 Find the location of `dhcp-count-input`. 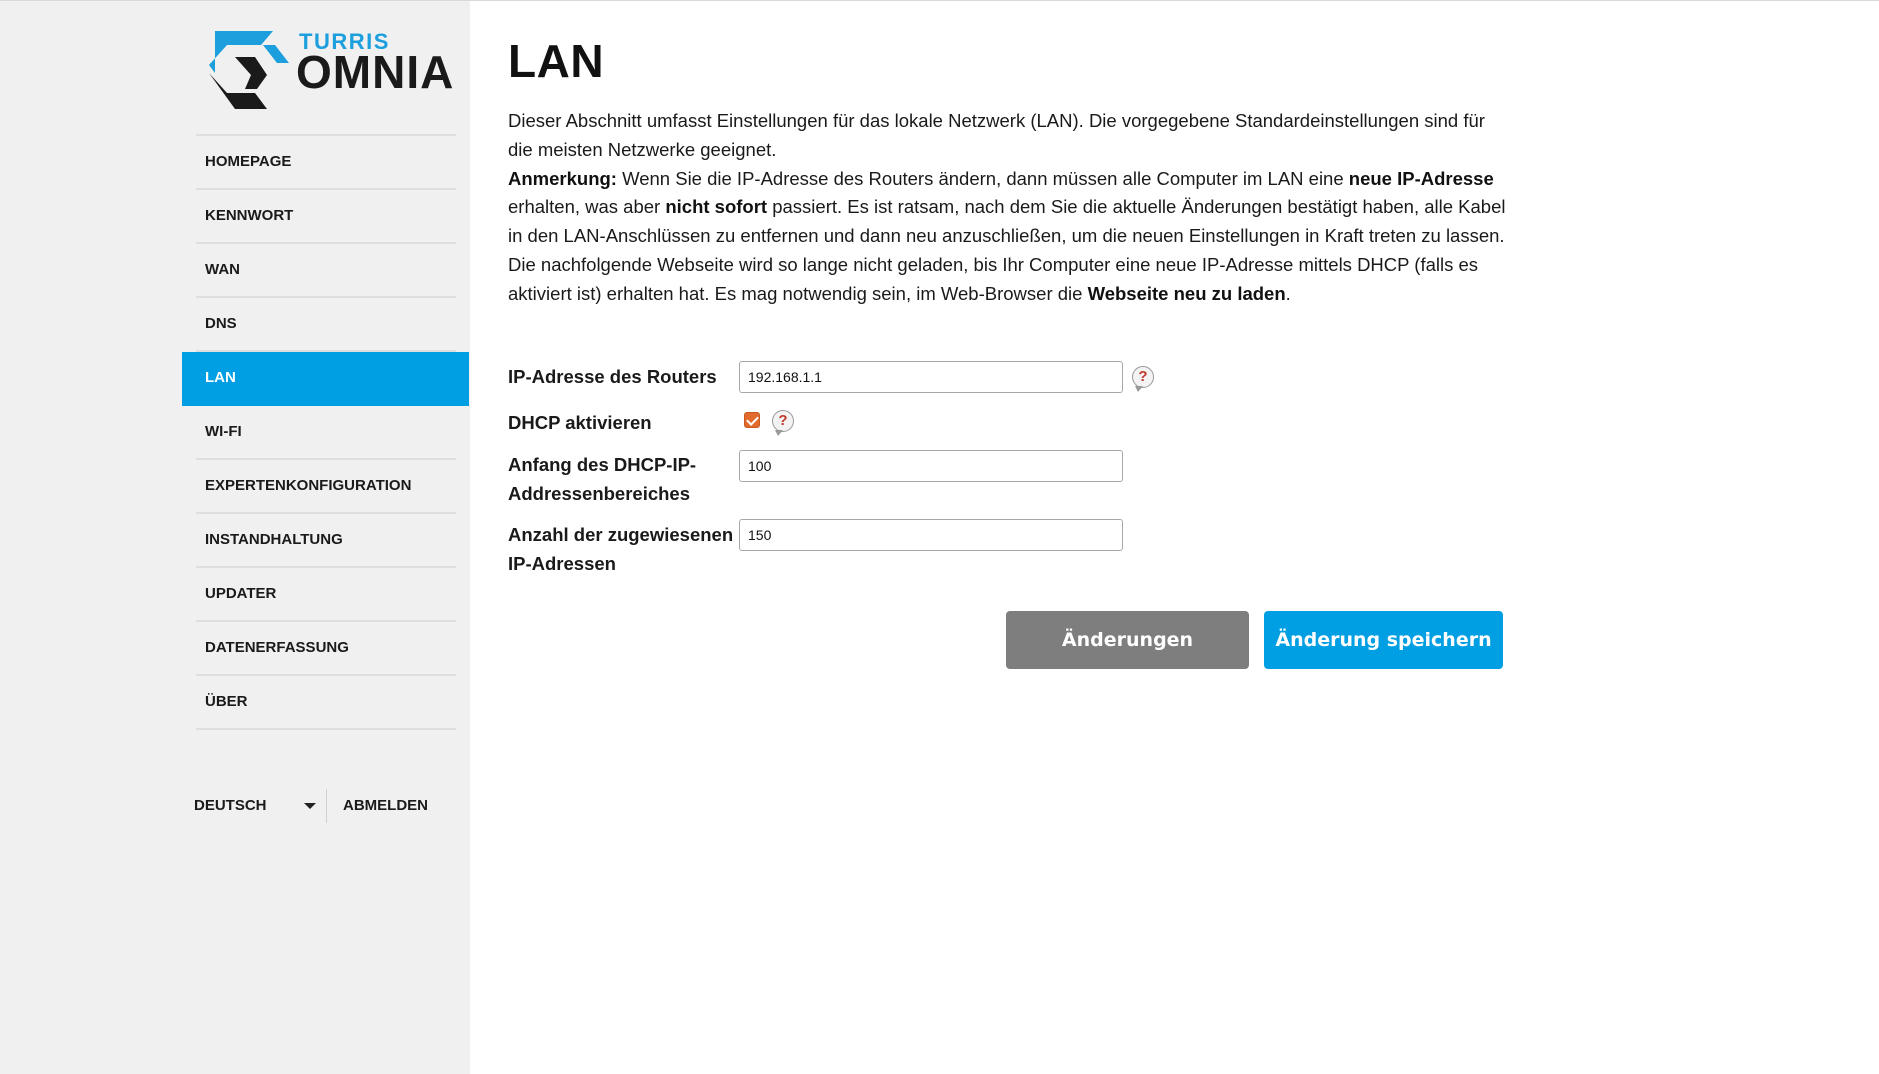

dhcp-count-input is located at coordinates (931, 535).